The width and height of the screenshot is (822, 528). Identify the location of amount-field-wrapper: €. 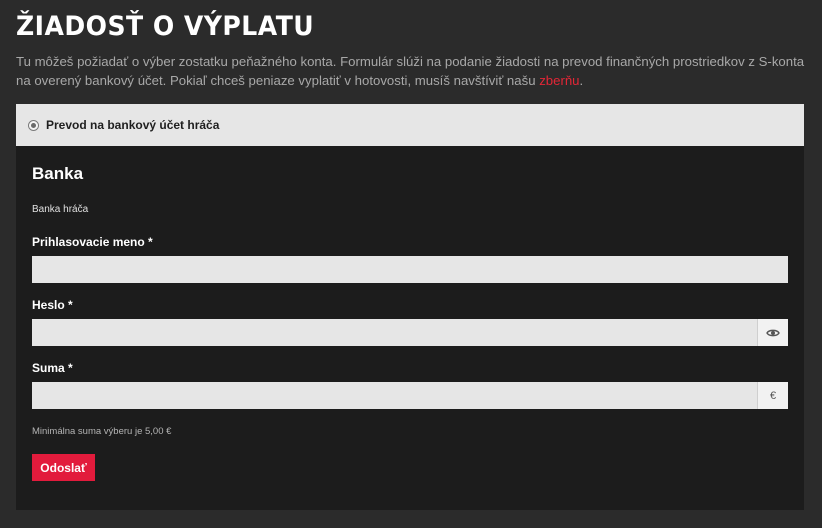
(410, 395).